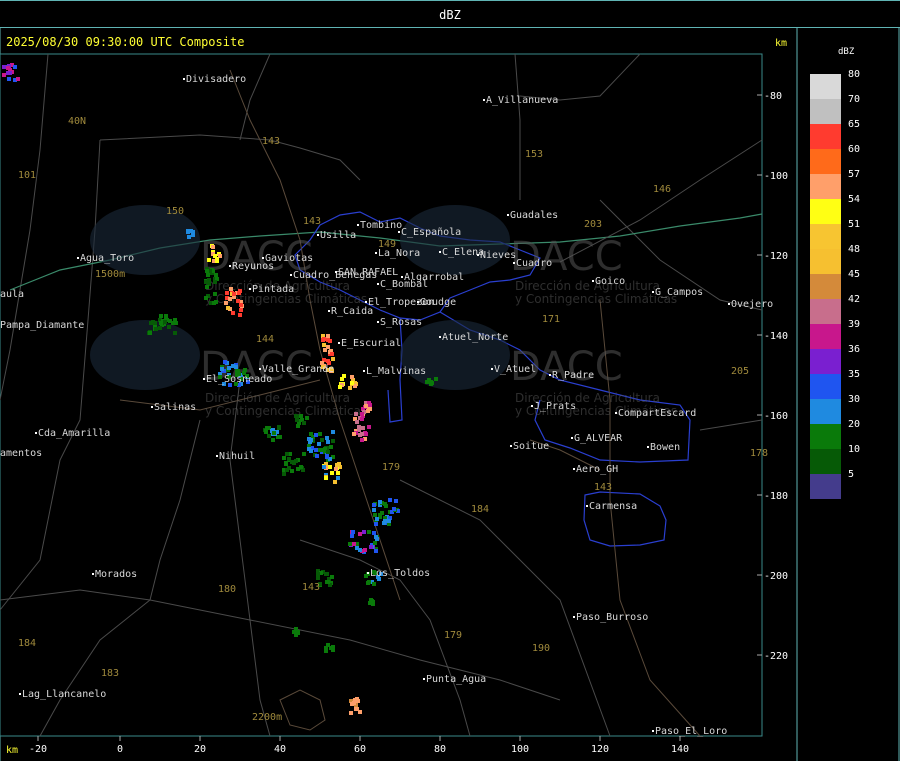  I want to click on road-number: 101, so click(27, 175).